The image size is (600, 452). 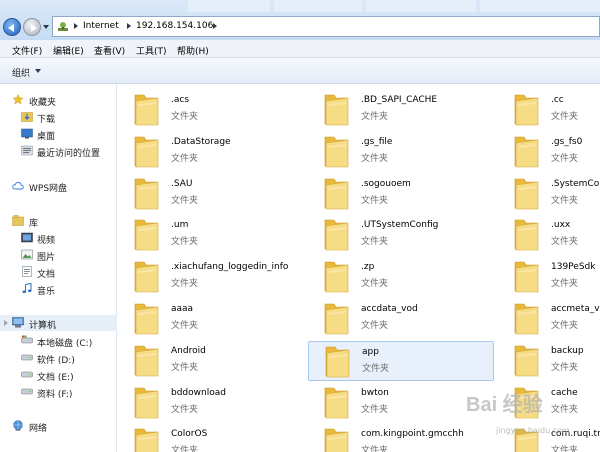 I want to click on nav-library-label: 库, so click(x=34, y=224).